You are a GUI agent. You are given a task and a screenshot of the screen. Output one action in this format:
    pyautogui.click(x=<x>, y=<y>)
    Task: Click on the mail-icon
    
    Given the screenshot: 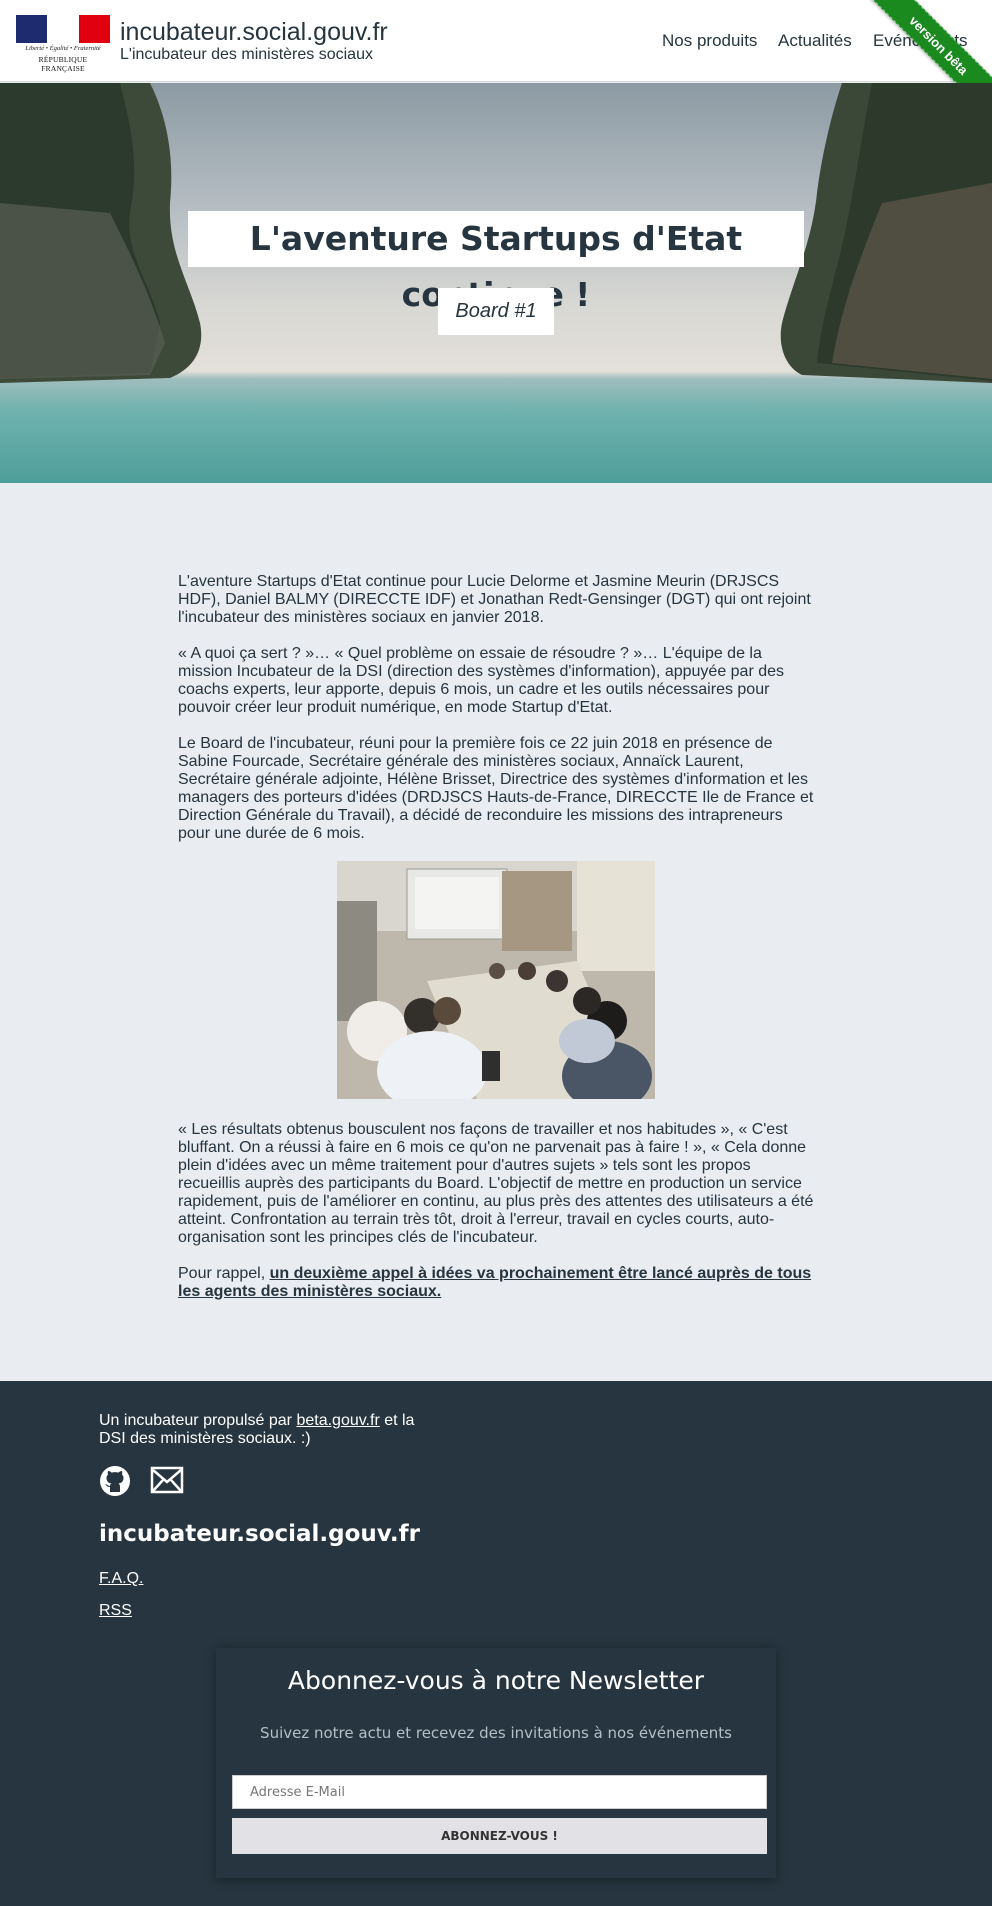 What is the action you would take?
    pyautogui.click(x=167, y=1480)
    